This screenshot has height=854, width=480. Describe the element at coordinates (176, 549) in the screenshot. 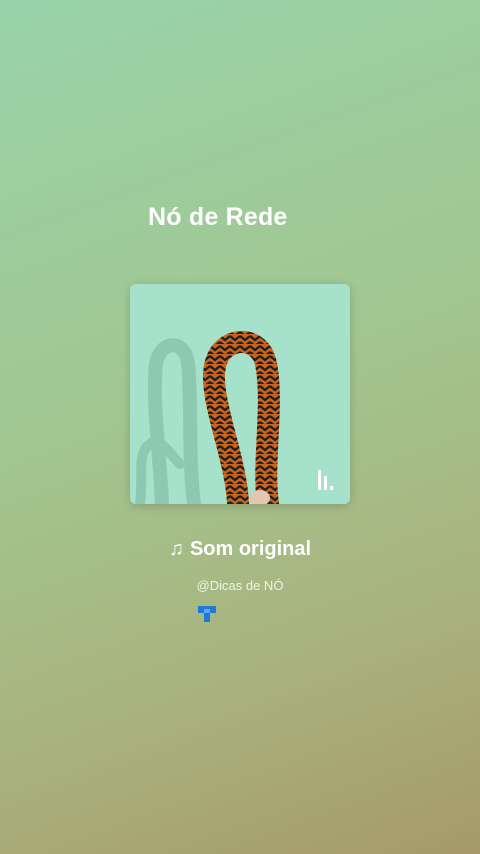

I see `music-note-icon: ♫` at that location.